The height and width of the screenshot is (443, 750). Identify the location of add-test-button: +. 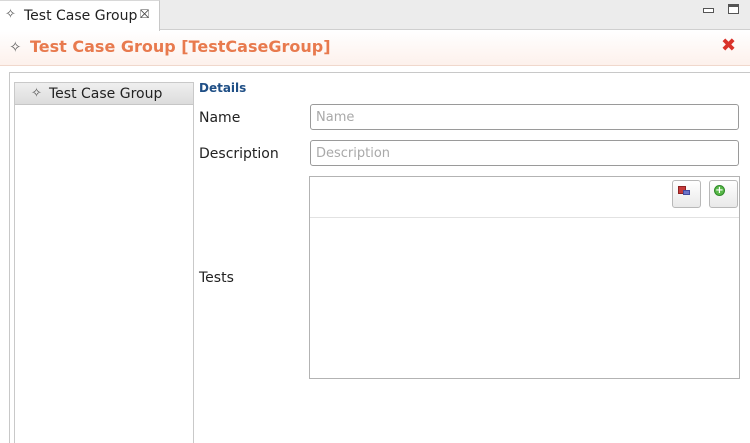
(723, 194).